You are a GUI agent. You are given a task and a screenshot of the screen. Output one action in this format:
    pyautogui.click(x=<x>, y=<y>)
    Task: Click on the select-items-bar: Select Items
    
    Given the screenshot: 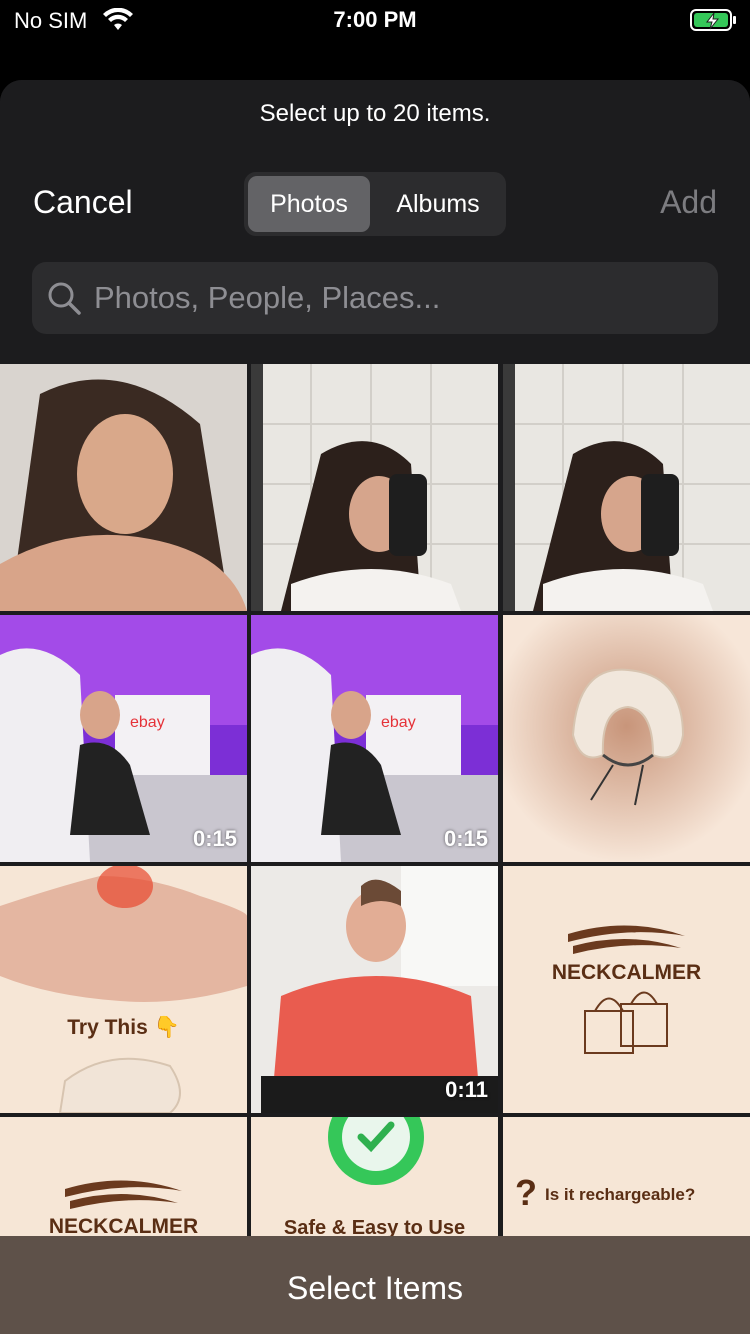 What is the action you would take?
    pyautogui.click(x=375, y=1285)
    